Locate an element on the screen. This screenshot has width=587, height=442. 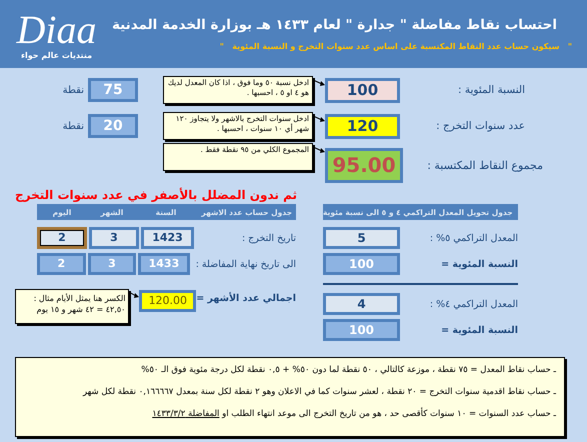
gpa-input: 5 is located at coordinates (361, 238).